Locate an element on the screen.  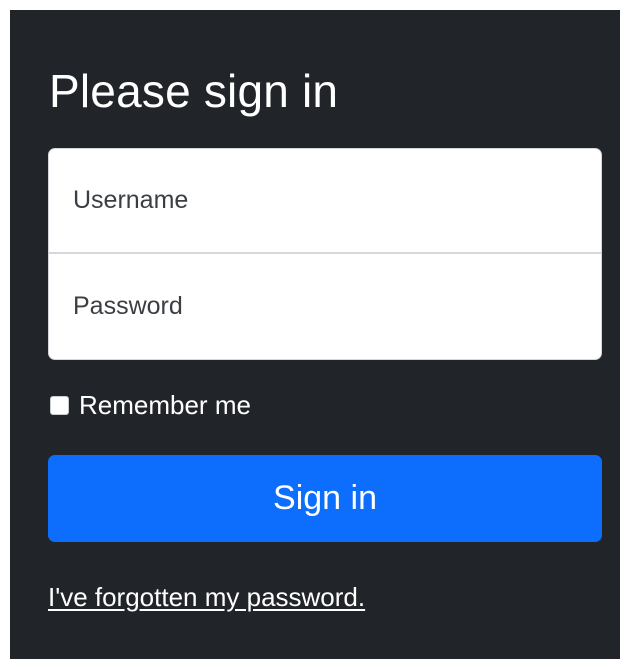
password-input is located at coordinates (325, 307).